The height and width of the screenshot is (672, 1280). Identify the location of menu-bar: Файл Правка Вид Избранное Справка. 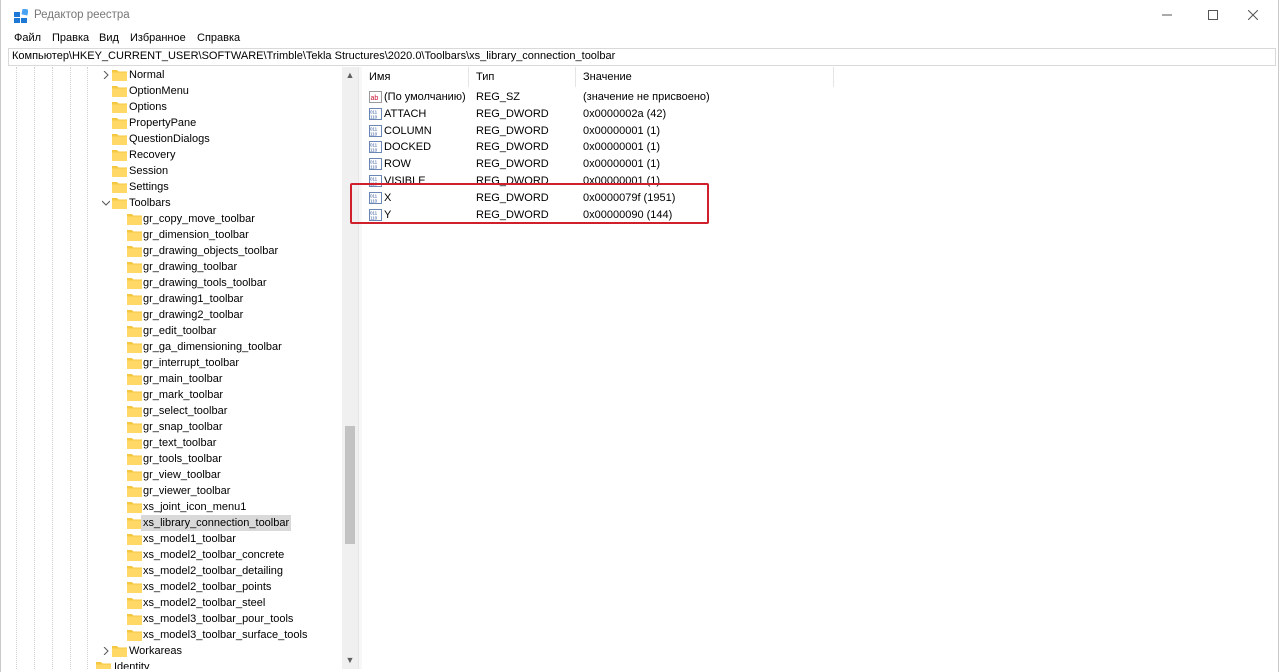
(640, 38).